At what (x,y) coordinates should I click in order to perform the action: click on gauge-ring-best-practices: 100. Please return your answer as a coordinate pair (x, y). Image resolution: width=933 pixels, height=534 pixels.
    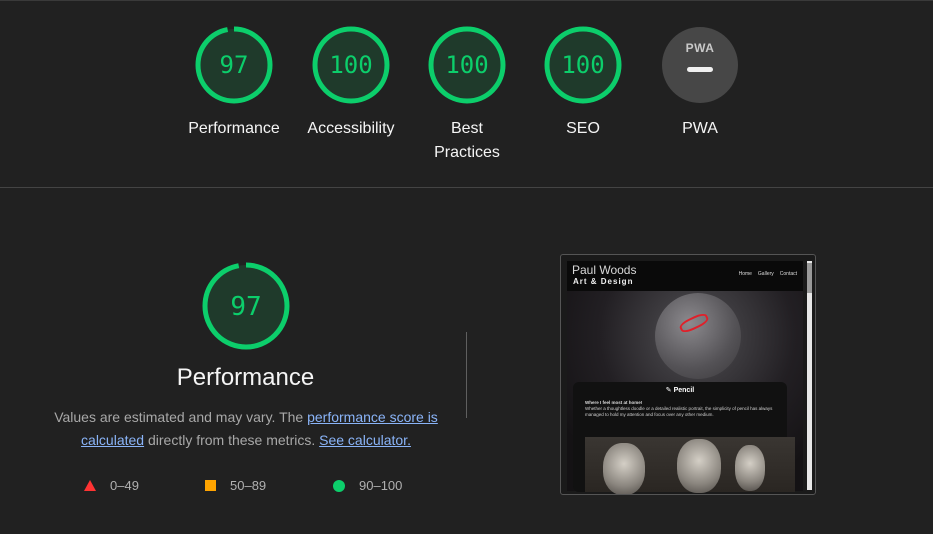
    Looking at the image, I should click on (467, 65).